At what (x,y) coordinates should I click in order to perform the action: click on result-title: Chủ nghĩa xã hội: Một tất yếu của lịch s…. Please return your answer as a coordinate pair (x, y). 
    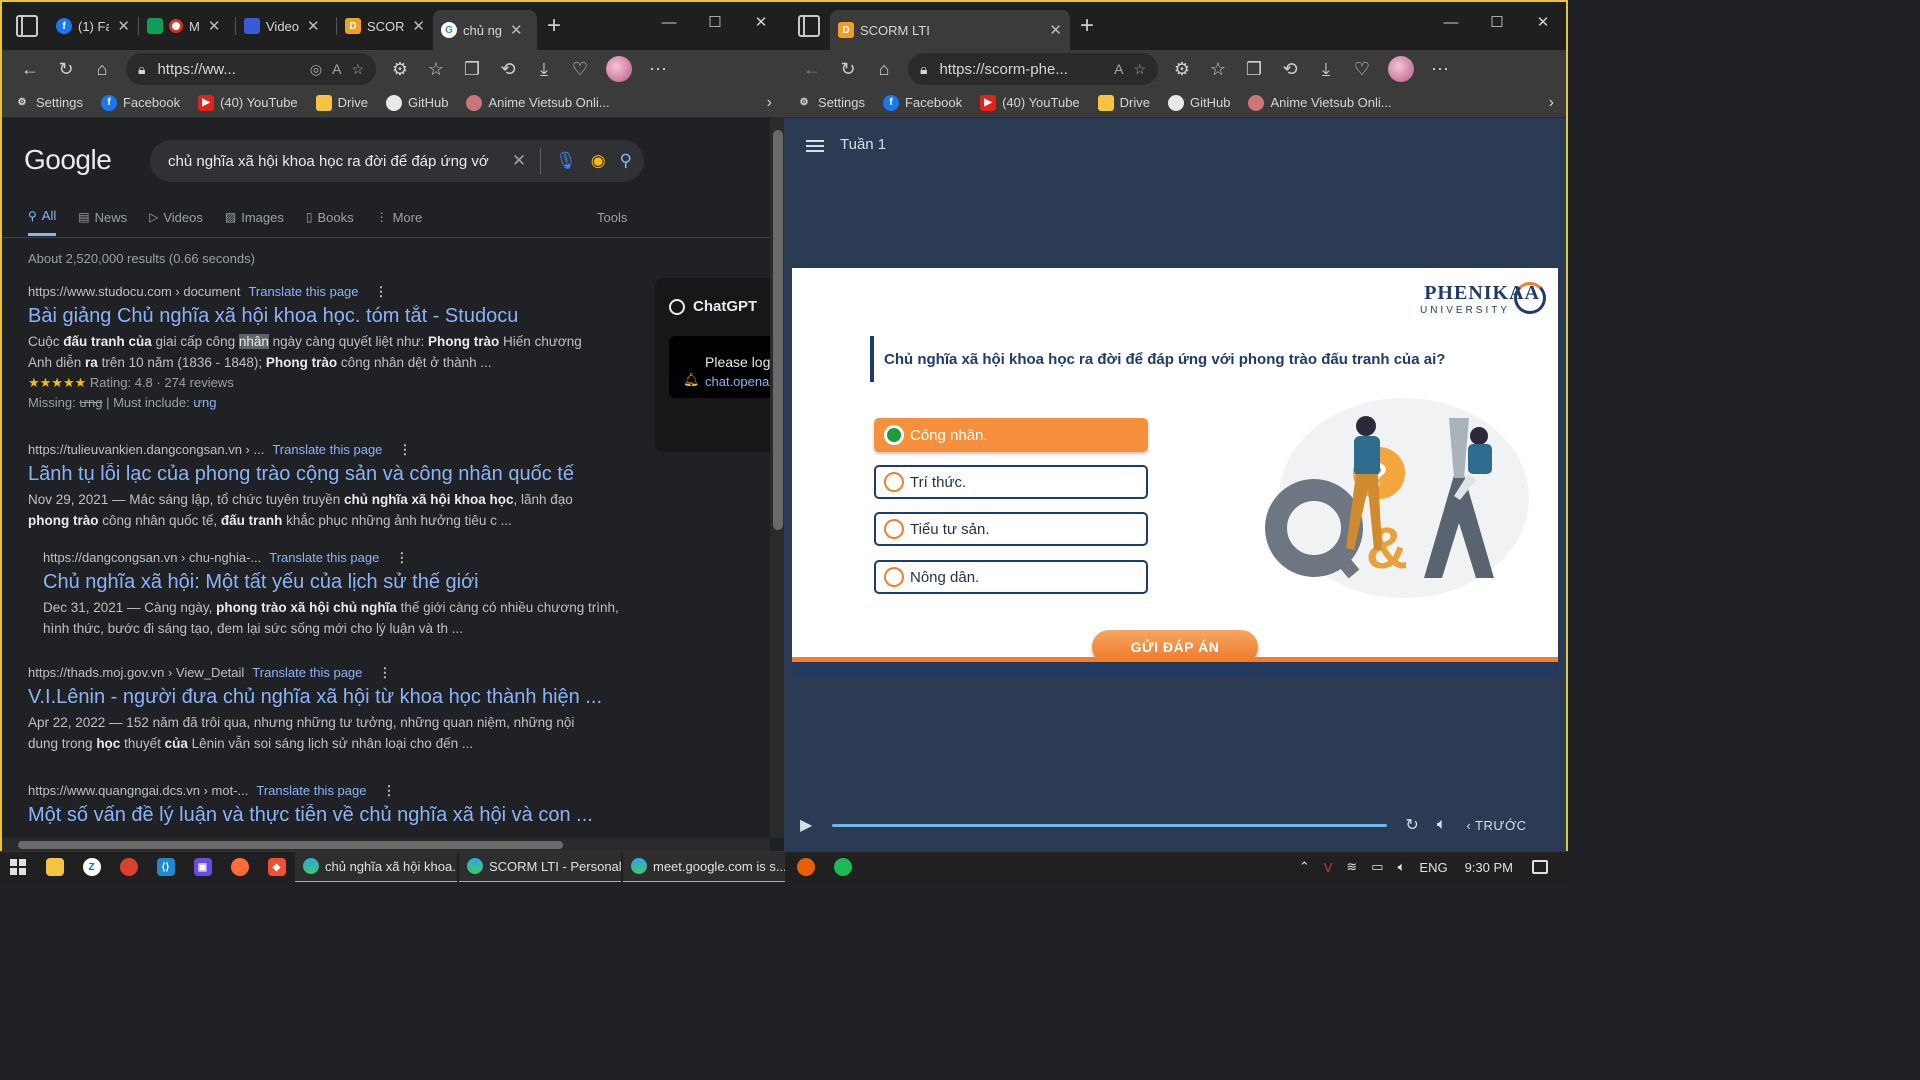
    Looking at the image, I should click on (333, 582).